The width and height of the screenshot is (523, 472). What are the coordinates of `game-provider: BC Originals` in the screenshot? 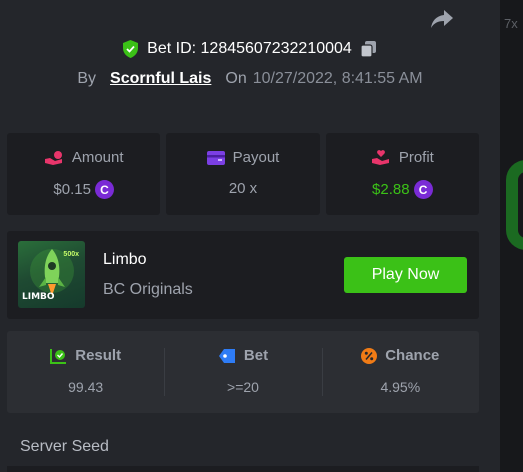 It's located at (148, 289).